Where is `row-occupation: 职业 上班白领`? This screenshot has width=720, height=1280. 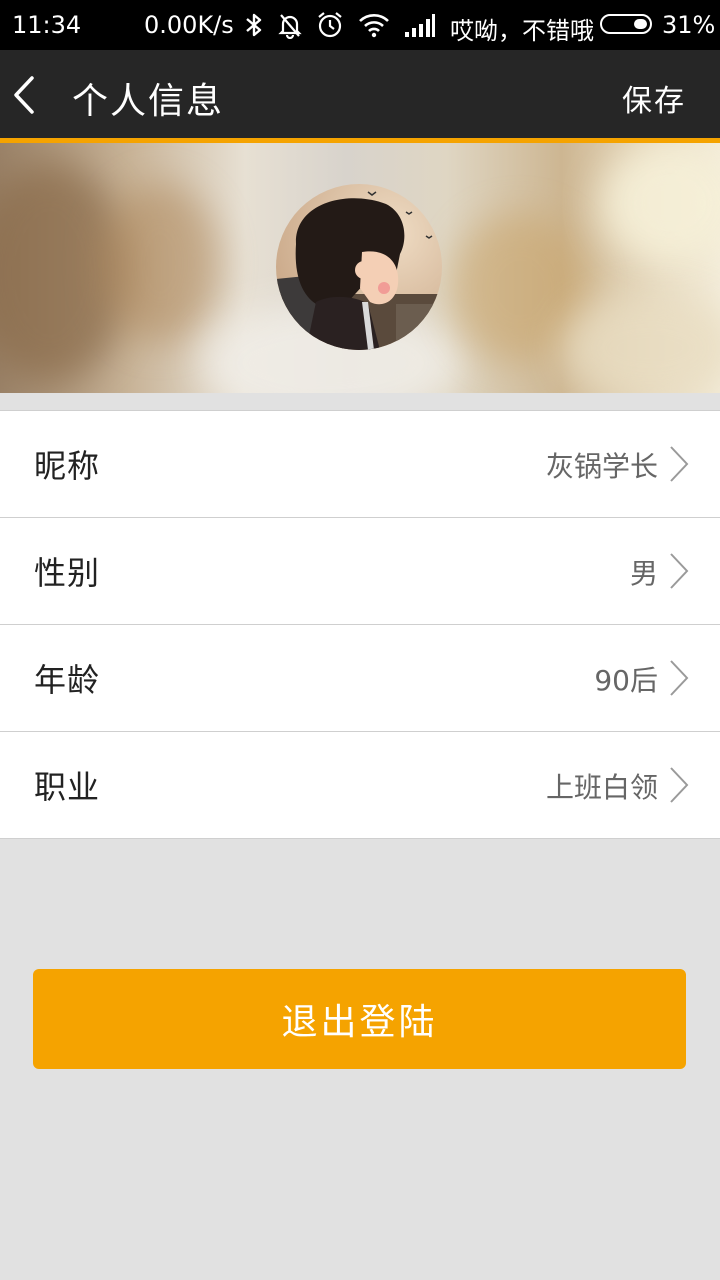 row-occupation: 职业 上班白领 is located at coordinates (360, 785).